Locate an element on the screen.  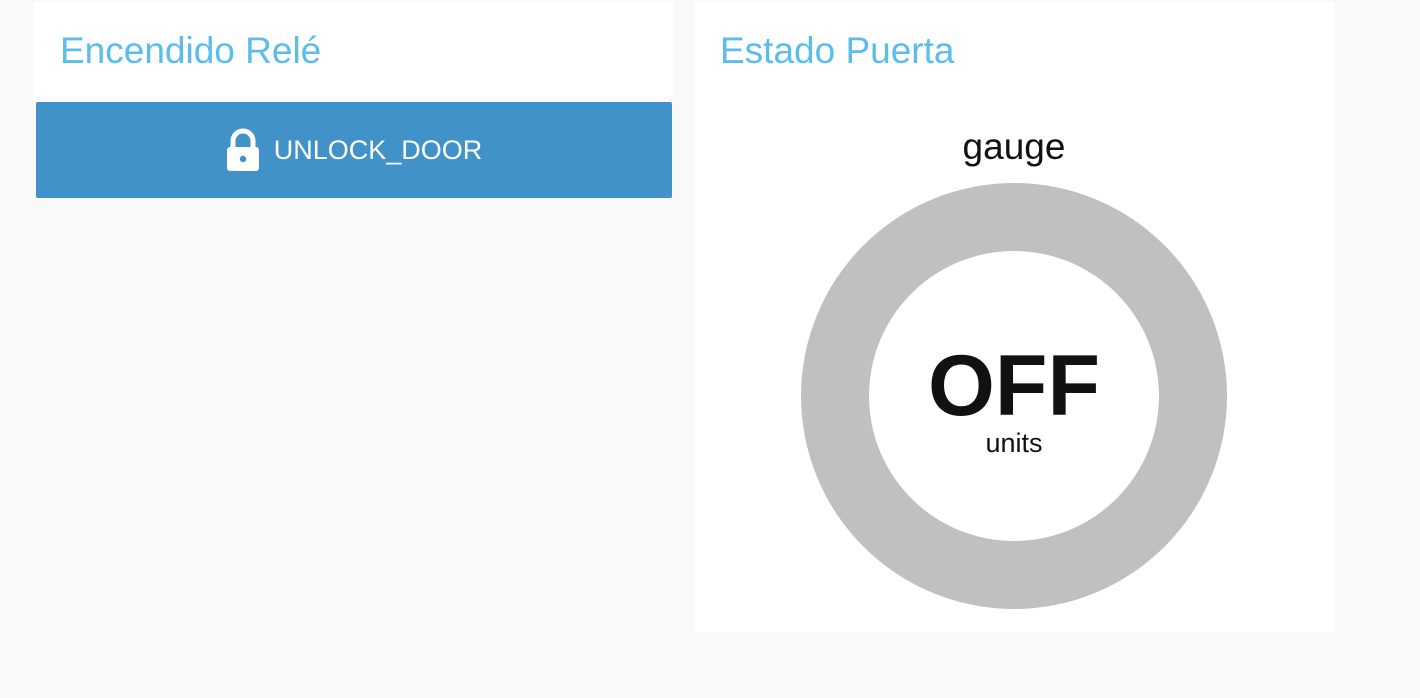
gauge-value: OFF is located at coordinates (1014, 386).